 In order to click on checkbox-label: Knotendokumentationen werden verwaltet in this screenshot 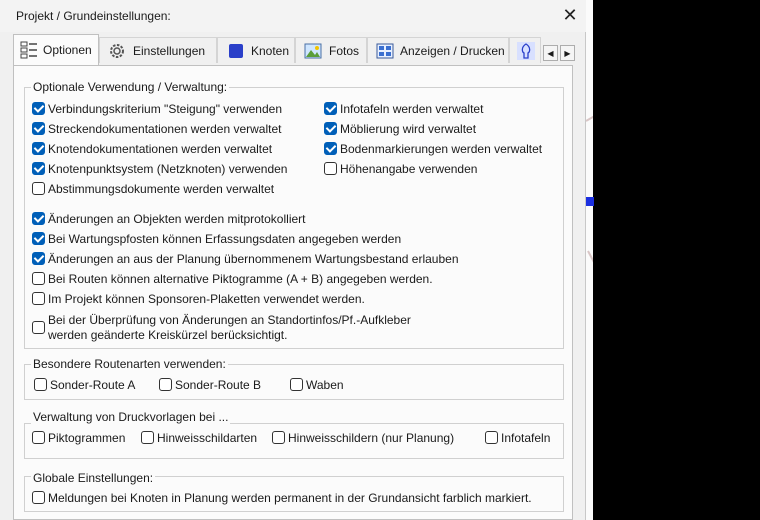, I will do `click(160, 149)`.